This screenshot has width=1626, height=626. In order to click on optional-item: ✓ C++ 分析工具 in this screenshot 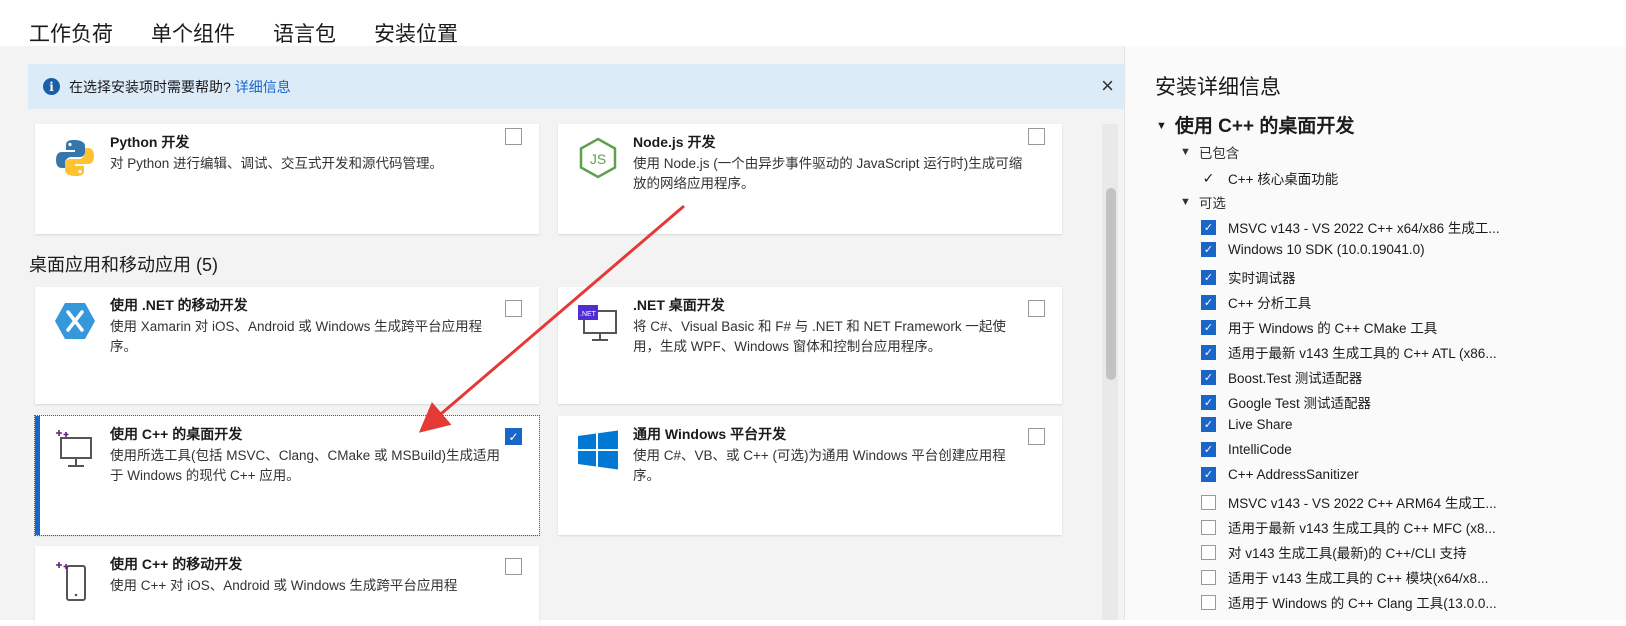, I will do `click(1256, 302)`.